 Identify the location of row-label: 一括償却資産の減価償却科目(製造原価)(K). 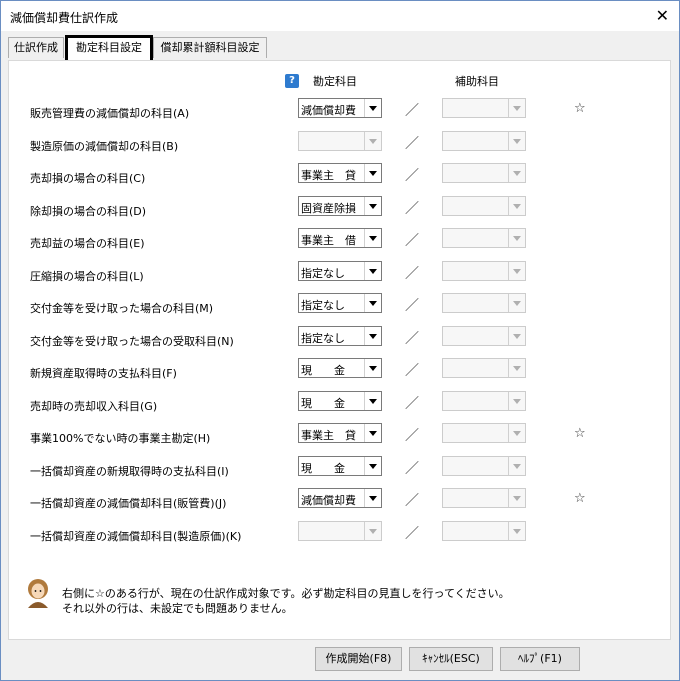
(136, 536).